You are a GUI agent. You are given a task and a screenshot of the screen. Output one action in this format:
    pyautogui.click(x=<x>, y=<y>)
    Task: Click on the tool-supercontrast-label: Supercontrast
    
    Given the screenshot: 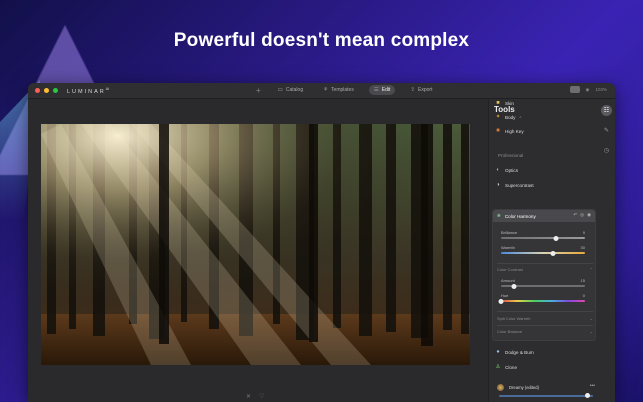 What is the action you would take?
    pyautogui.click(x=519, y=185)
    